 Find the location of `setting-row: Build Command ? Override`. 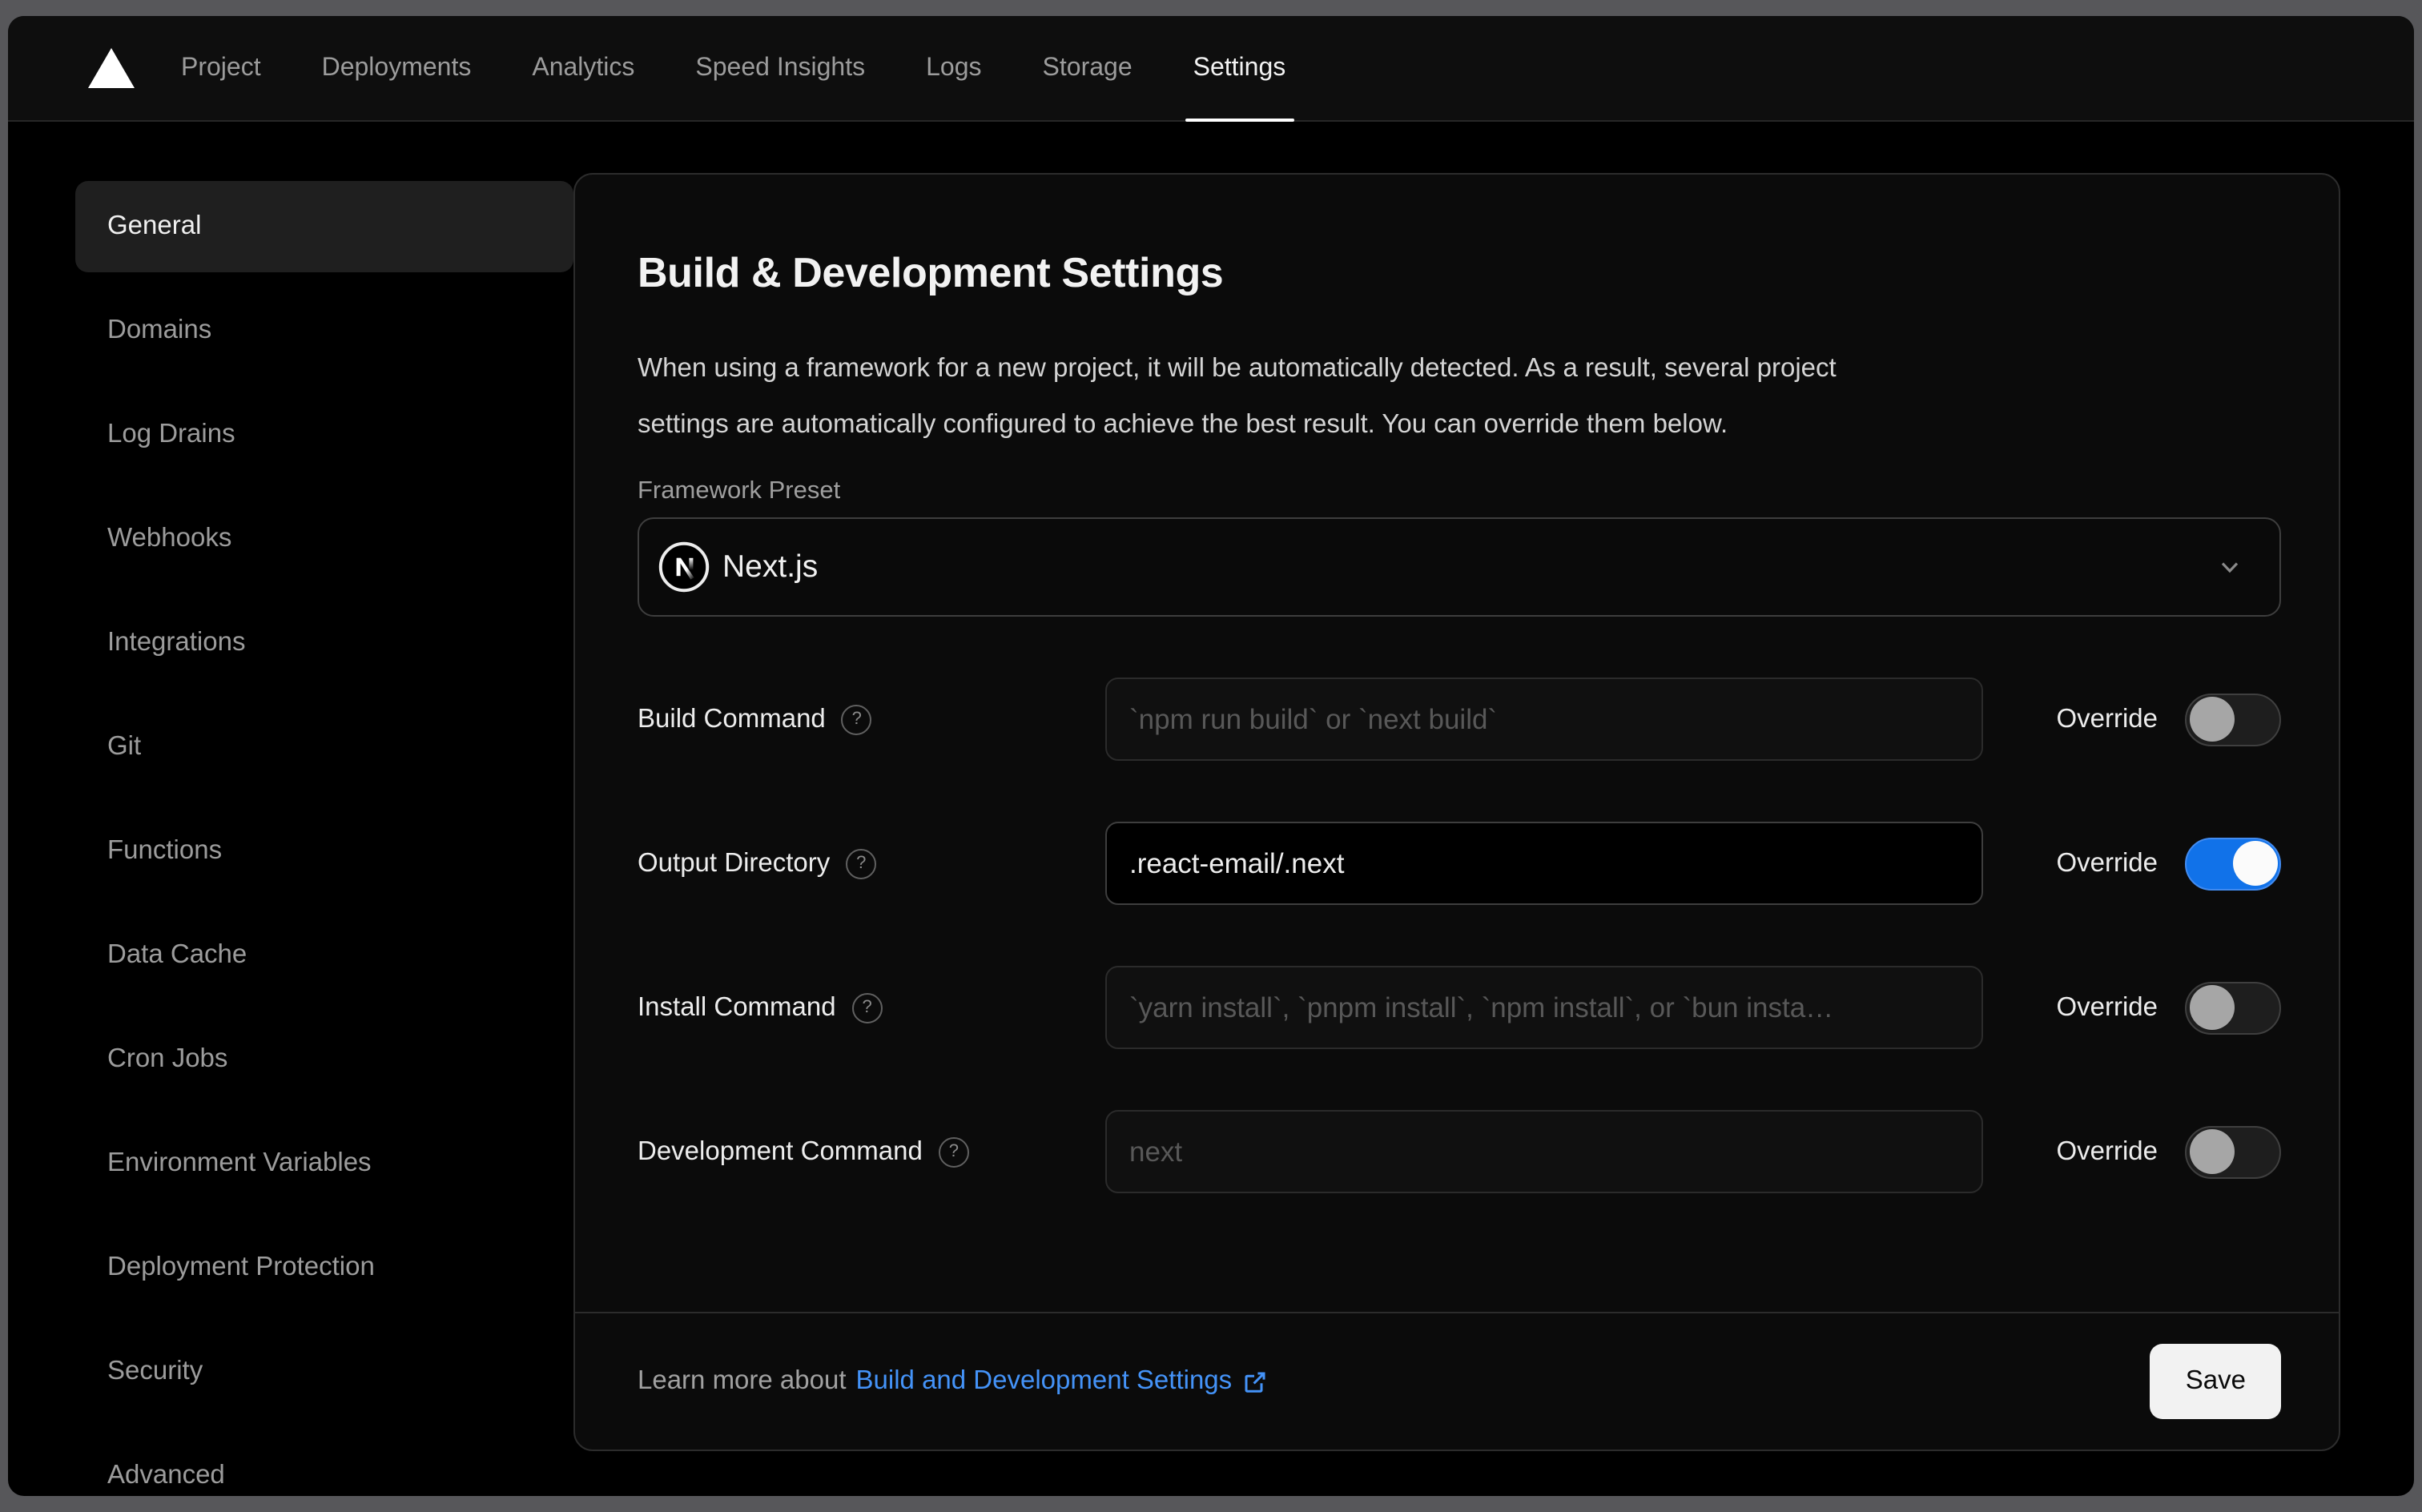

setting-row: Build Command ? Override is located at coordinates (1459, 719).